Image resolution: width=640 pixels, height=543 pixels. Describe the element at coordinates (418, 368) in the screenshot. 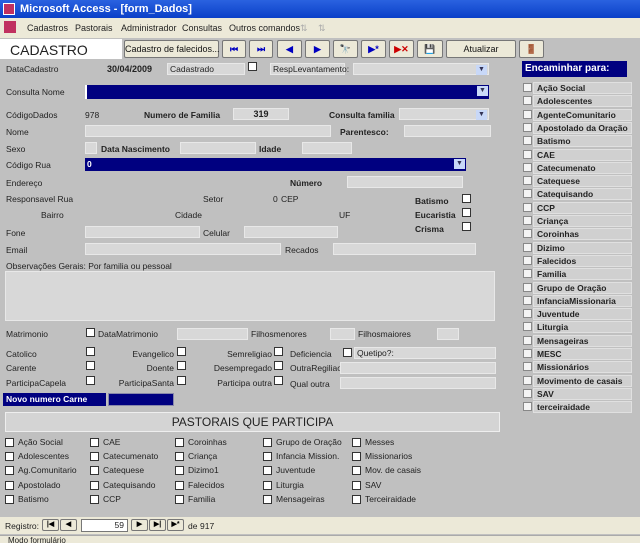

I see `outra-religiao-input` at that location.